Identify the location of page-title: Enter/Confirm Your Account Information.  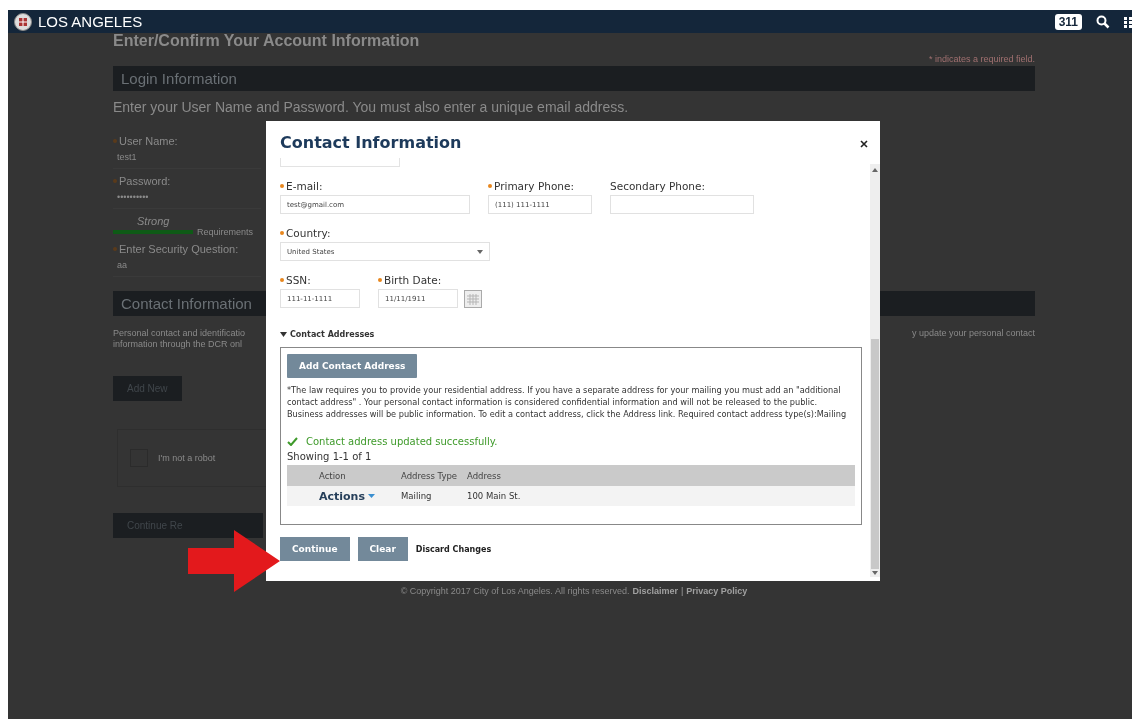
(267, 41).